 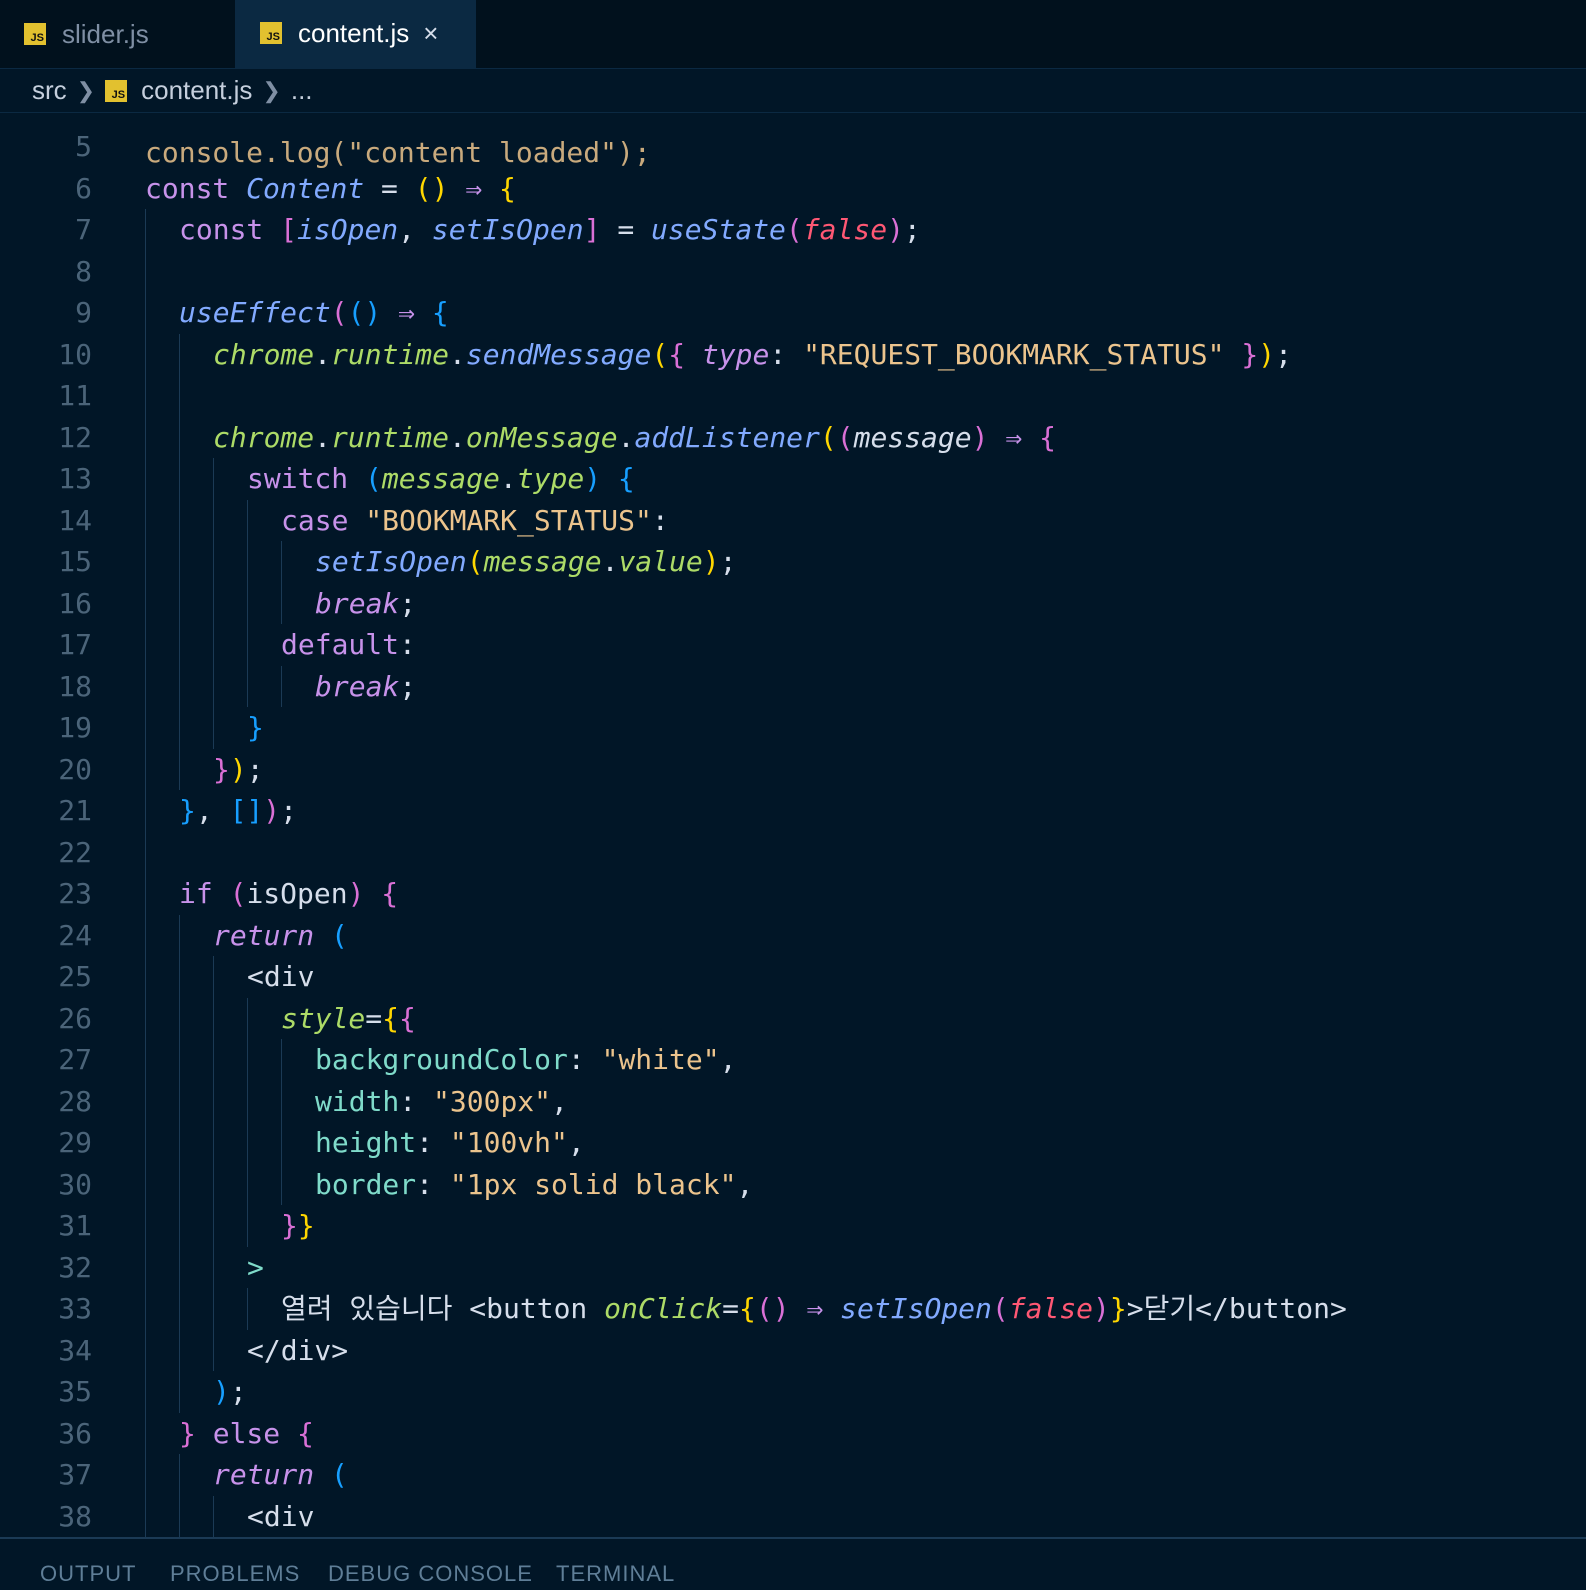 What do you see at coordinates (75, 478) in the screenshot?
I see `line-number: 13` at bounding box center [75, 478].